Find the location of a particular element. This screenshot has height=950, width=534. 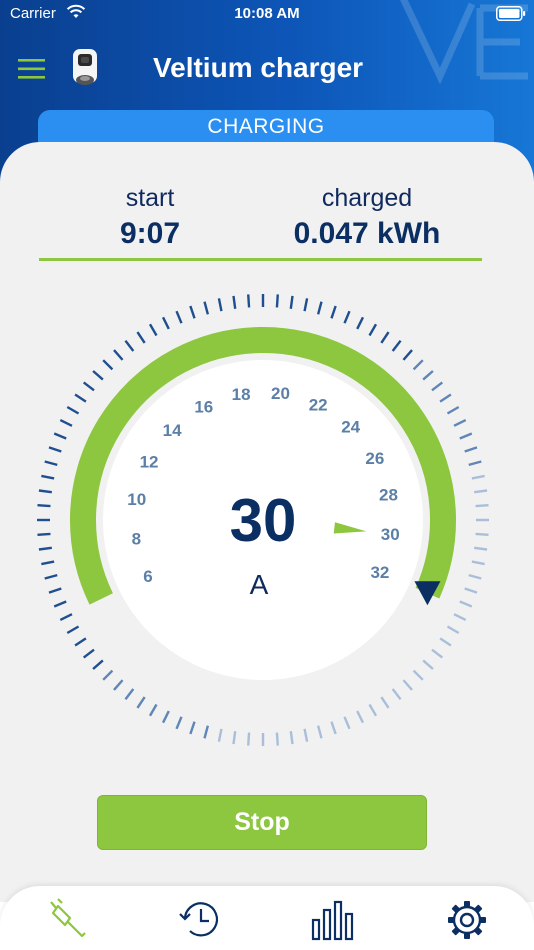

current-value: 30 is located at coordinates (263, 520).